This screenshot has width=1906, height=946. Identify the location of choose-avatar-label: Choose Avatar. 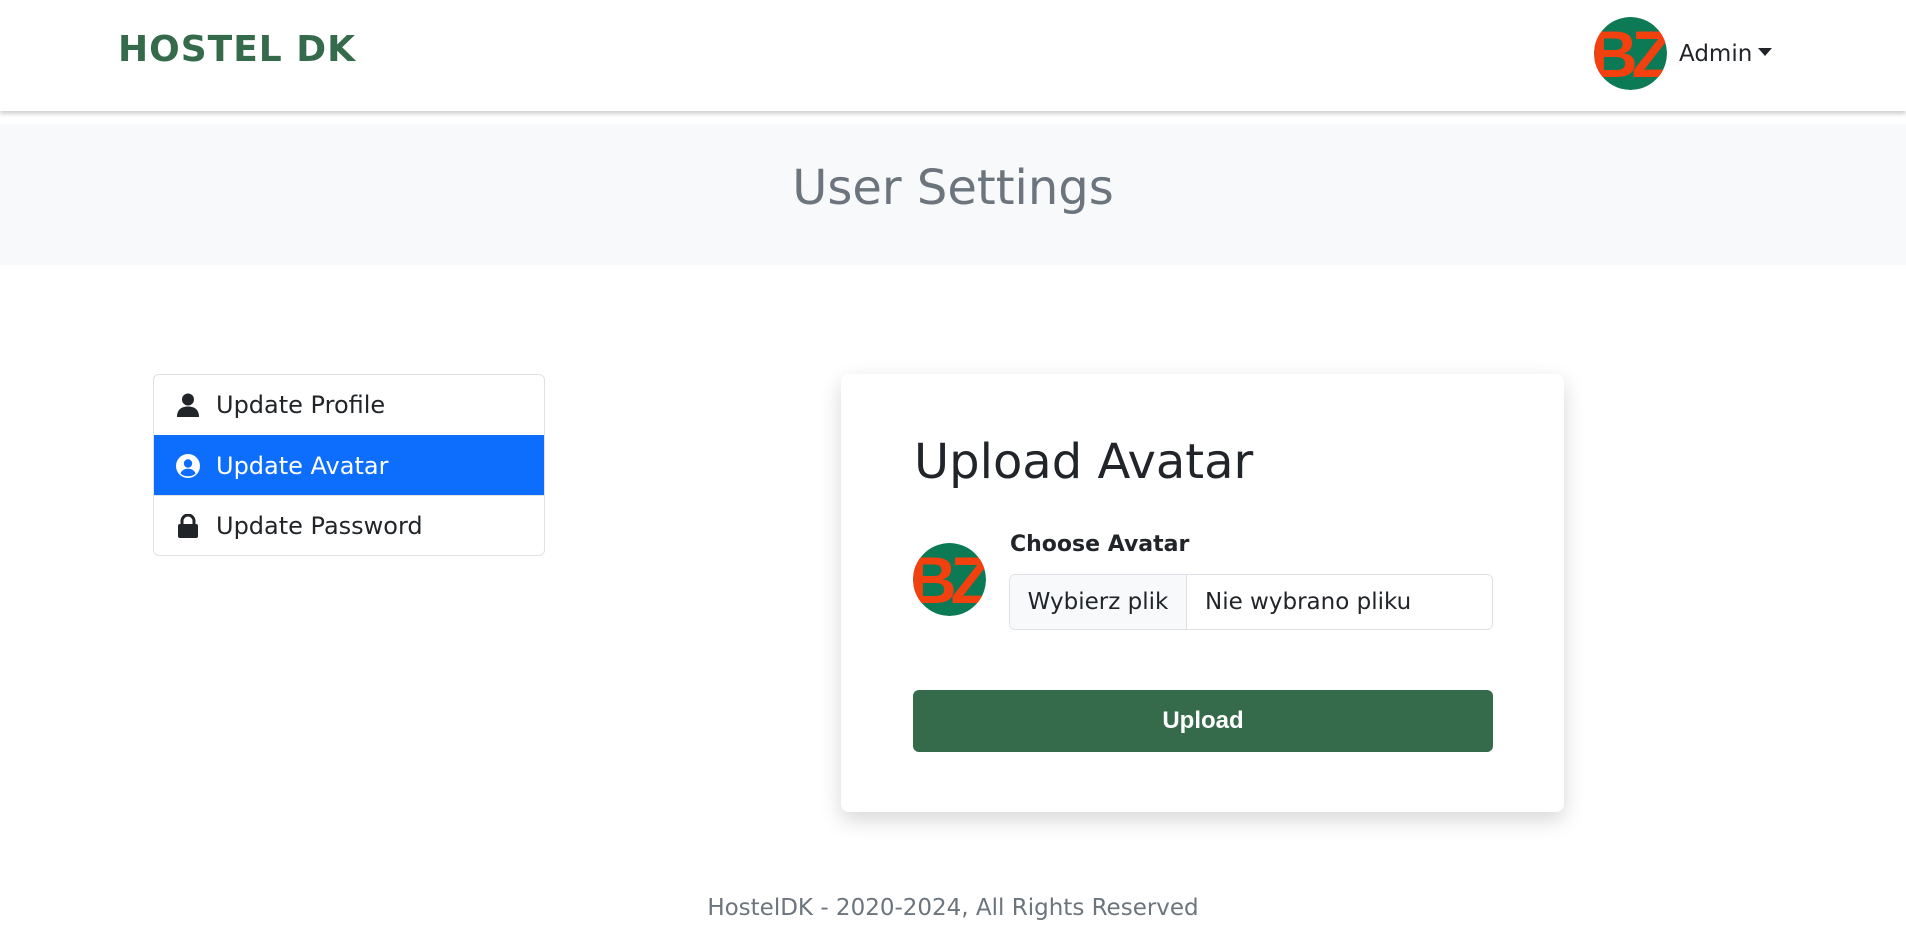
(1100, 544).